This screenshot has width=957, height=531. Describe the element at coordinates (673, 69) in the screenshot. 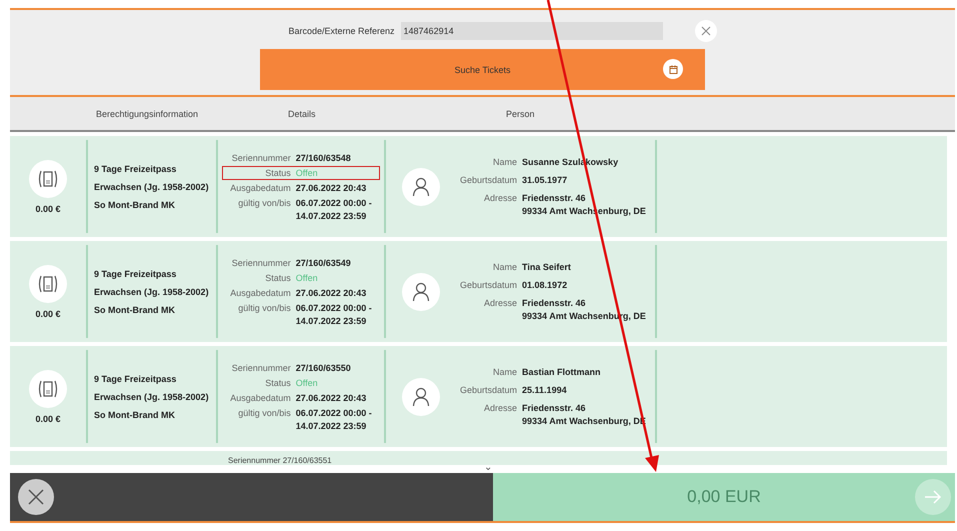

I see `calendar-icon` at that location.